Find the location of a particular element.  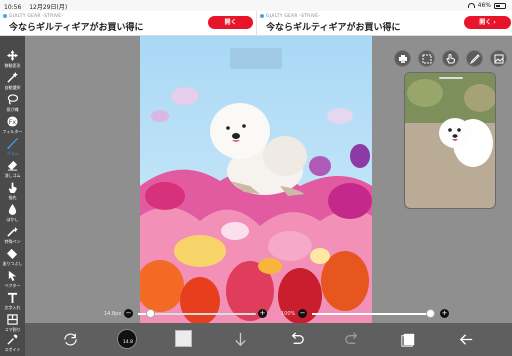

pen-icon is located at coordinates (475, 59).